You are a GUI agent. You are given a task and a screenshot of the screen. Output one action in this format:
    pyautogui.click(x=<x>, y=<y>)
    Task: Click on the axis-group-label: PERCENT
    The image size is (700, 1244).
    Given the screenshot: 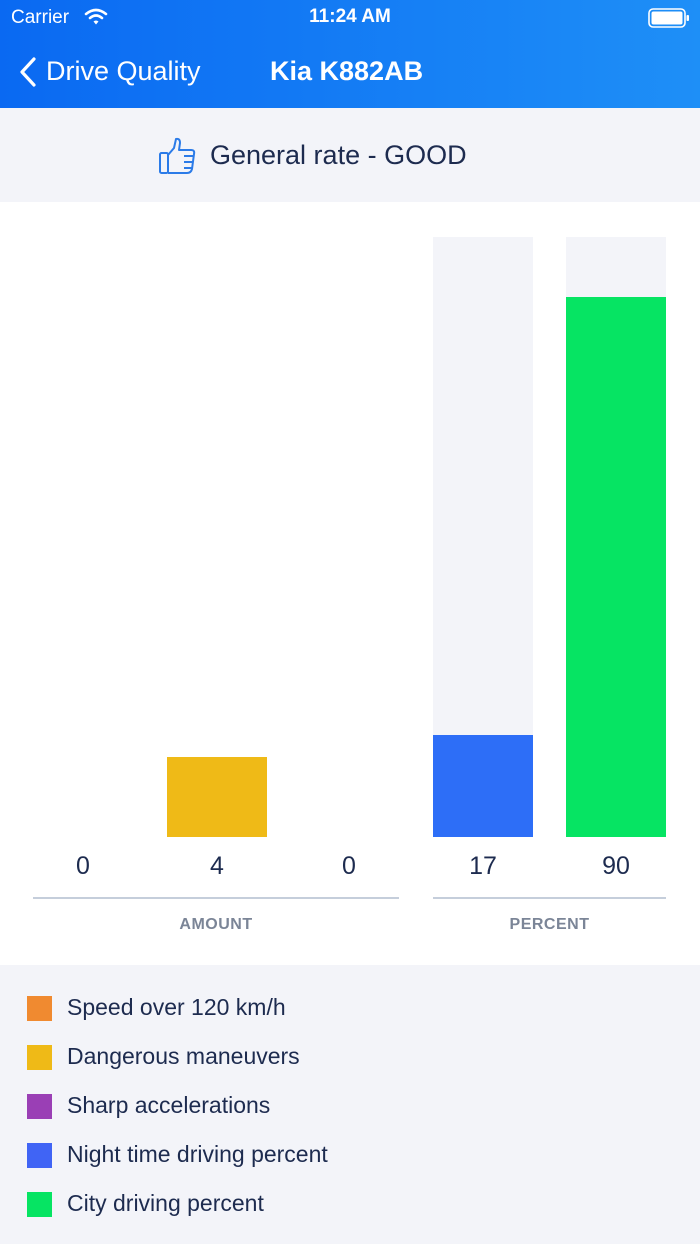 What is the action you would take?
    pyautogui.click(x=549, y=924)
    